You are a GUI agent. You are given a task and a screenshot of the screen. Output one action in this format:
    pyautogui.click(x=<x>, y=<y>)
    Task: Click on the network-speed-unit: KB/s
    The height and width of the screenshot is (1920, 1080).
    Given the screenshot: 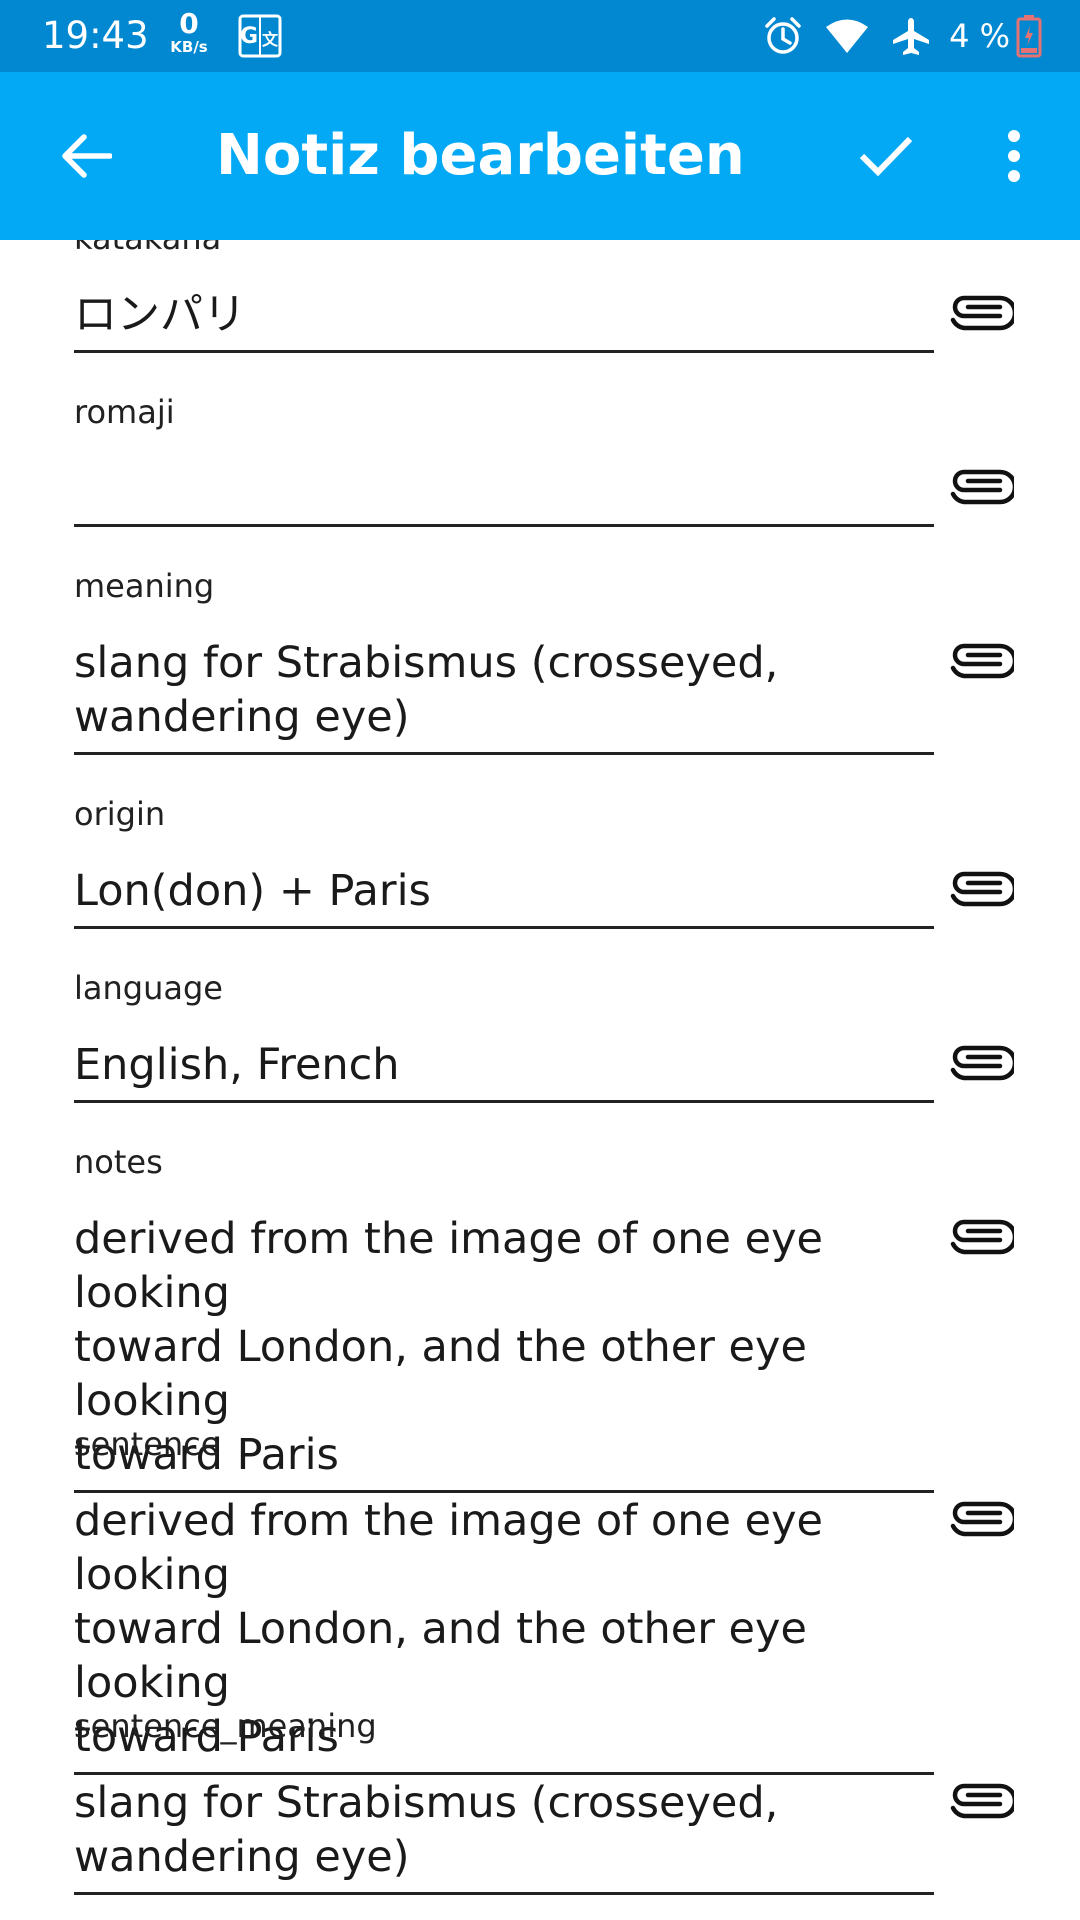 What is the action you would take?
    pyautogui.click(x=189, y=47)
    